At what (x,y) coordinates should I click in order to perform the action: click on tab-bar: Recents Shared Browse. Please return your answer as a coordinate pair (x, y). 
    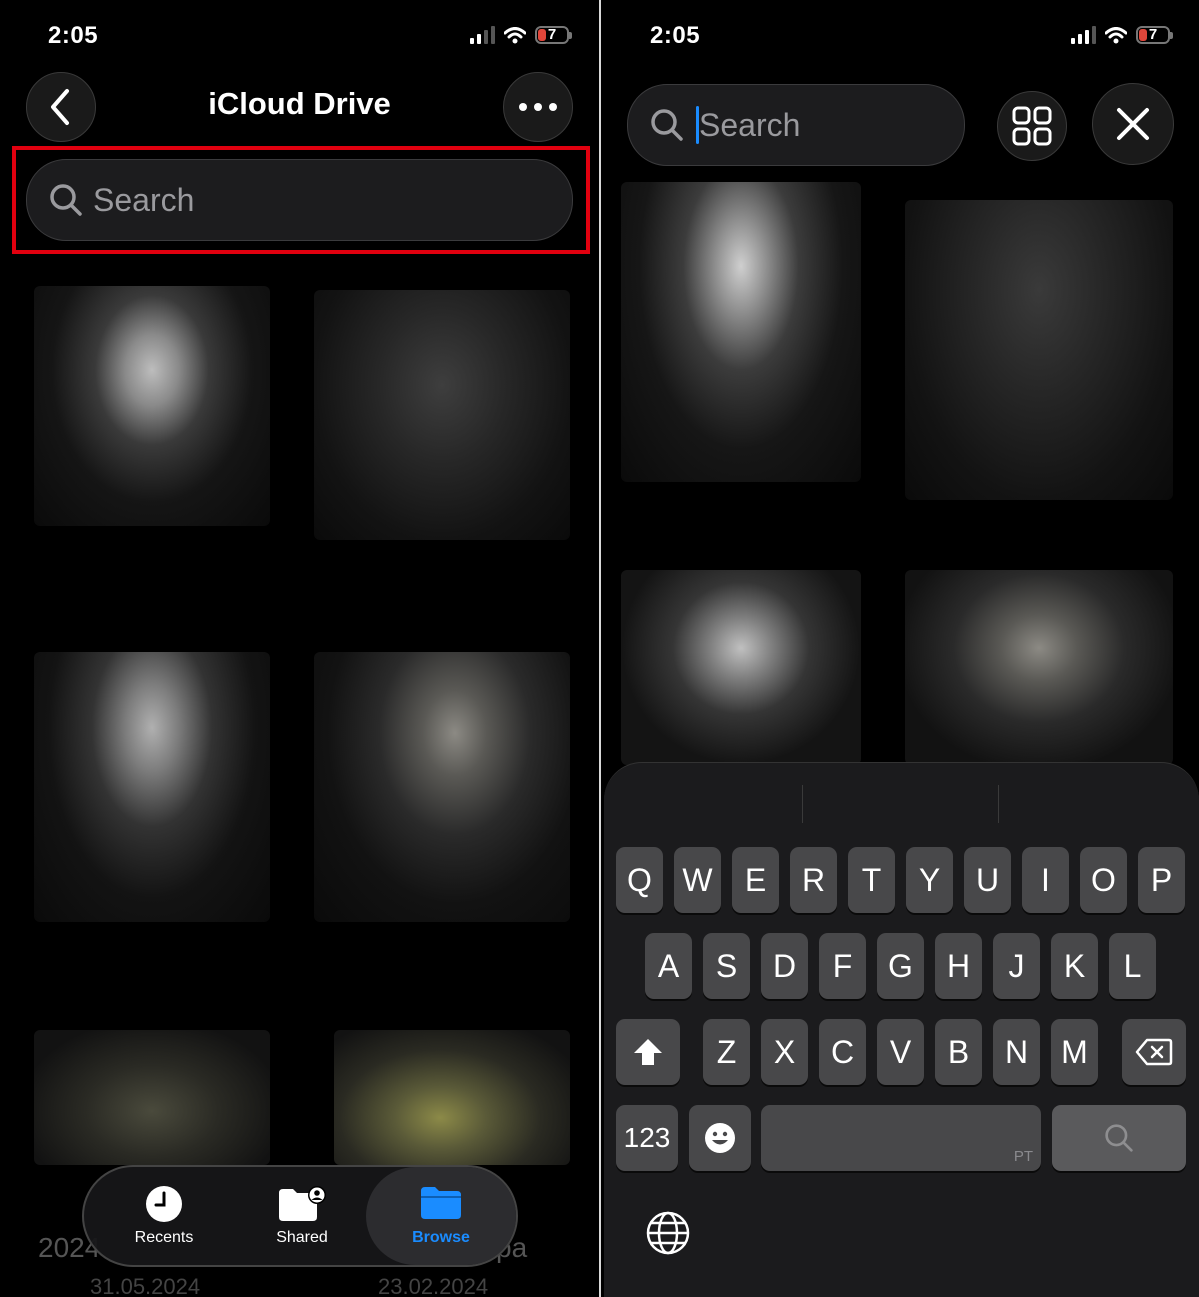
    Looking at the image, I should click on (300, 1216).